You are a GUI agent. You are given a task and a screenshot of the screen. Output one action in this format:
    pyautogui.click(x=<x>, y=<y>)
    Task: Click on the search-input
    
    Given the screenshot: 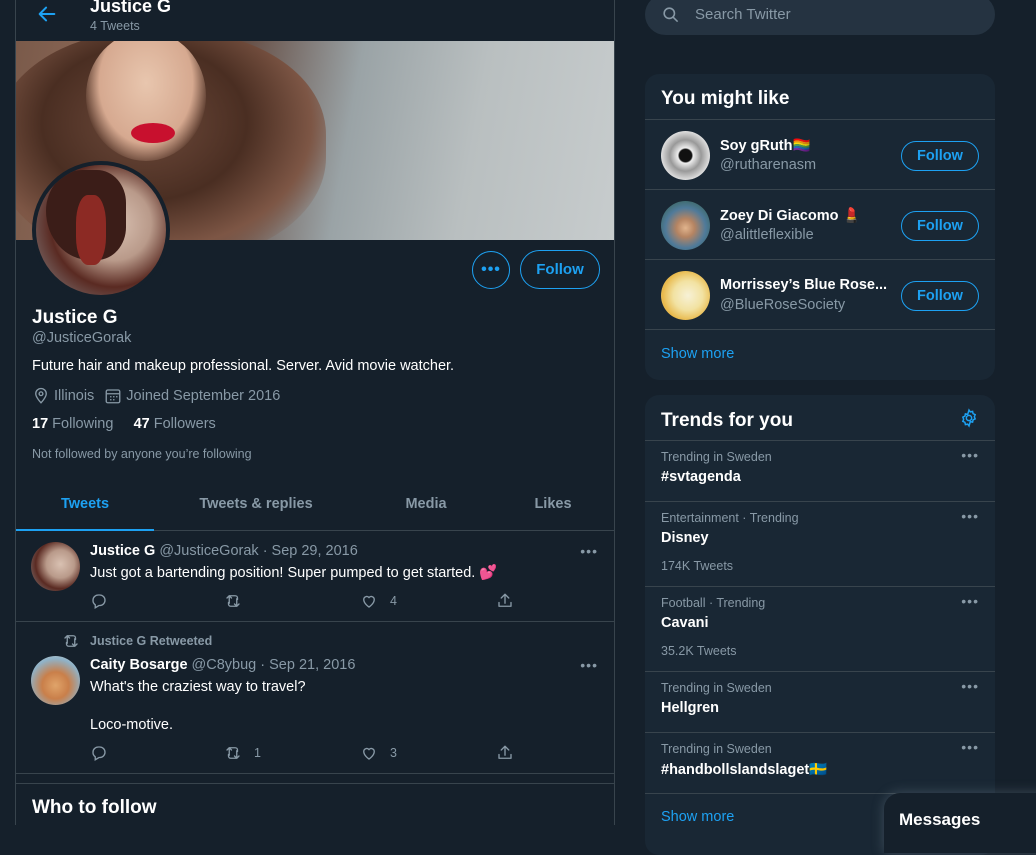 What is the action you would take?
    pyautogui.click(x=835, y=14)
    